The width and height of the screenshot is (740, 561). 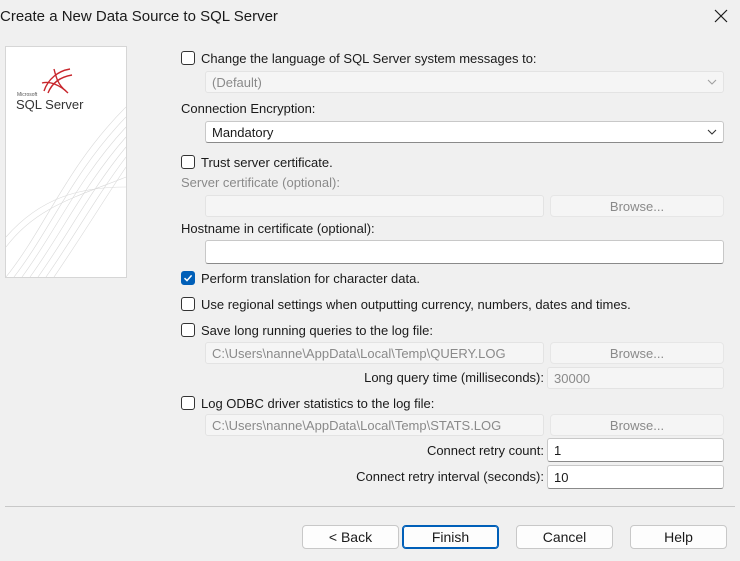 What do you see at coordinates (678, 537) in the screenshot?
I see `help-button: Help` at bounding box center [678, 537].